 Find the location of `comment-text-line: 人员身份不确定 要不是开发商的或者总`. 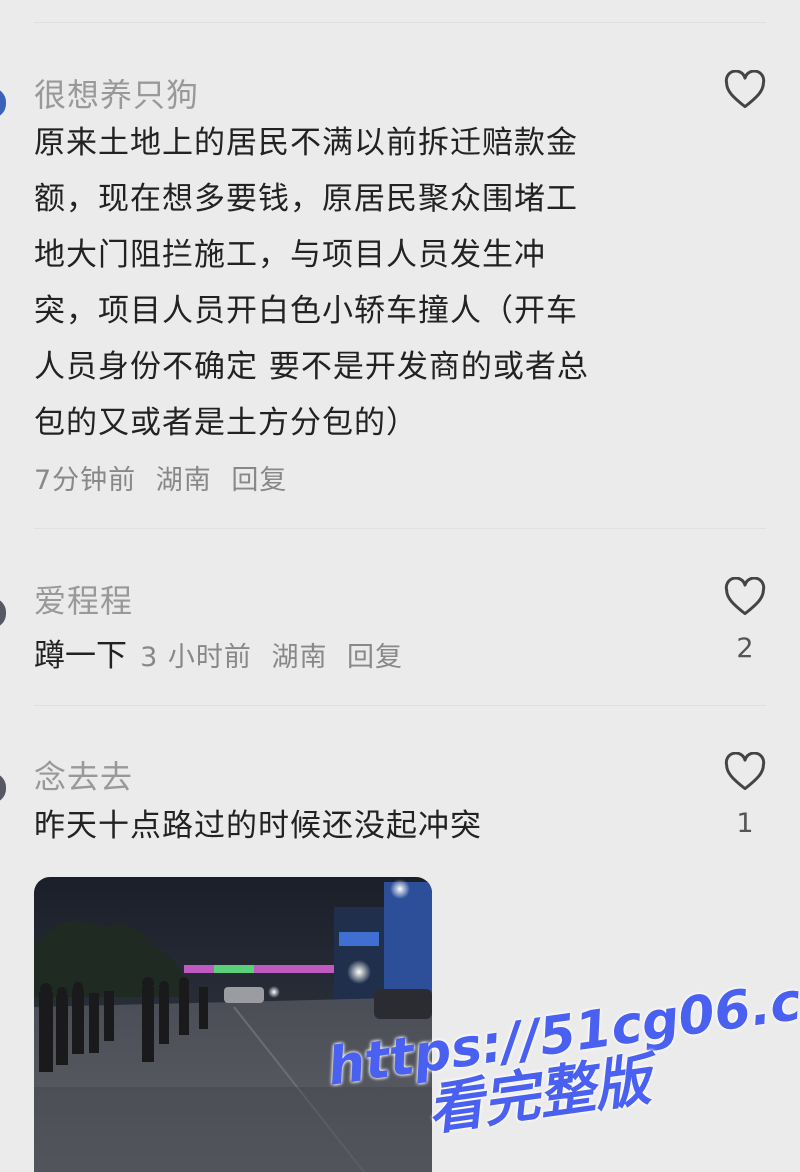

comment-text-line: 人员身份不确定 要不是开发商的或者总 is located at coordinates (311, 367).